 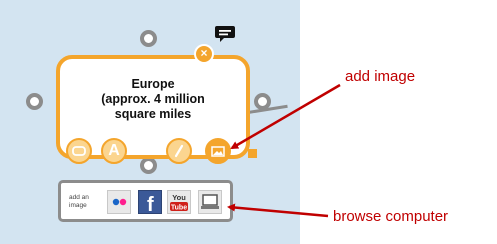 What do you see at coordinates (285, 116) in the screenshot?
I see `add-image-arrow` at bounding box center [285, 116].